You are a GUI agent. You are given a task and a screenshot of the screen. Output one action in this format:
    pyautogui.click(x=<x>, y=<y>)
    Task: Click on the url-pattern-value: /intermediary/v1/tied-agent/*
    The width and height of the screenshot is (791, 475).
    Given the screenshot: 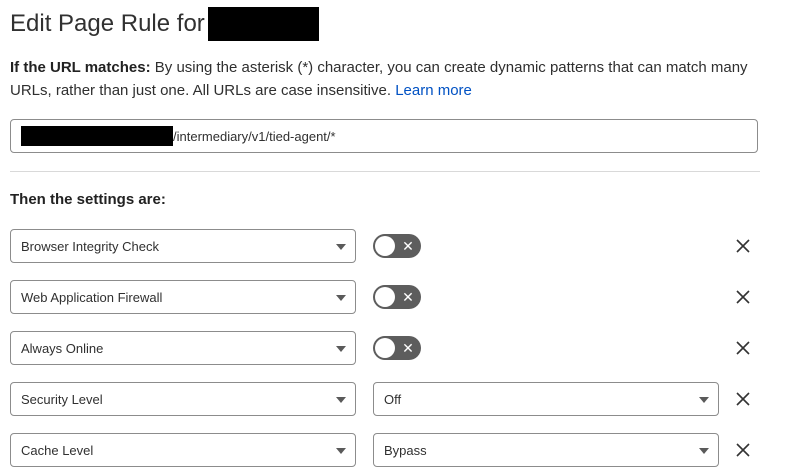 What is the action you would take?
    pyautogui.click(x=254, y=136)
    